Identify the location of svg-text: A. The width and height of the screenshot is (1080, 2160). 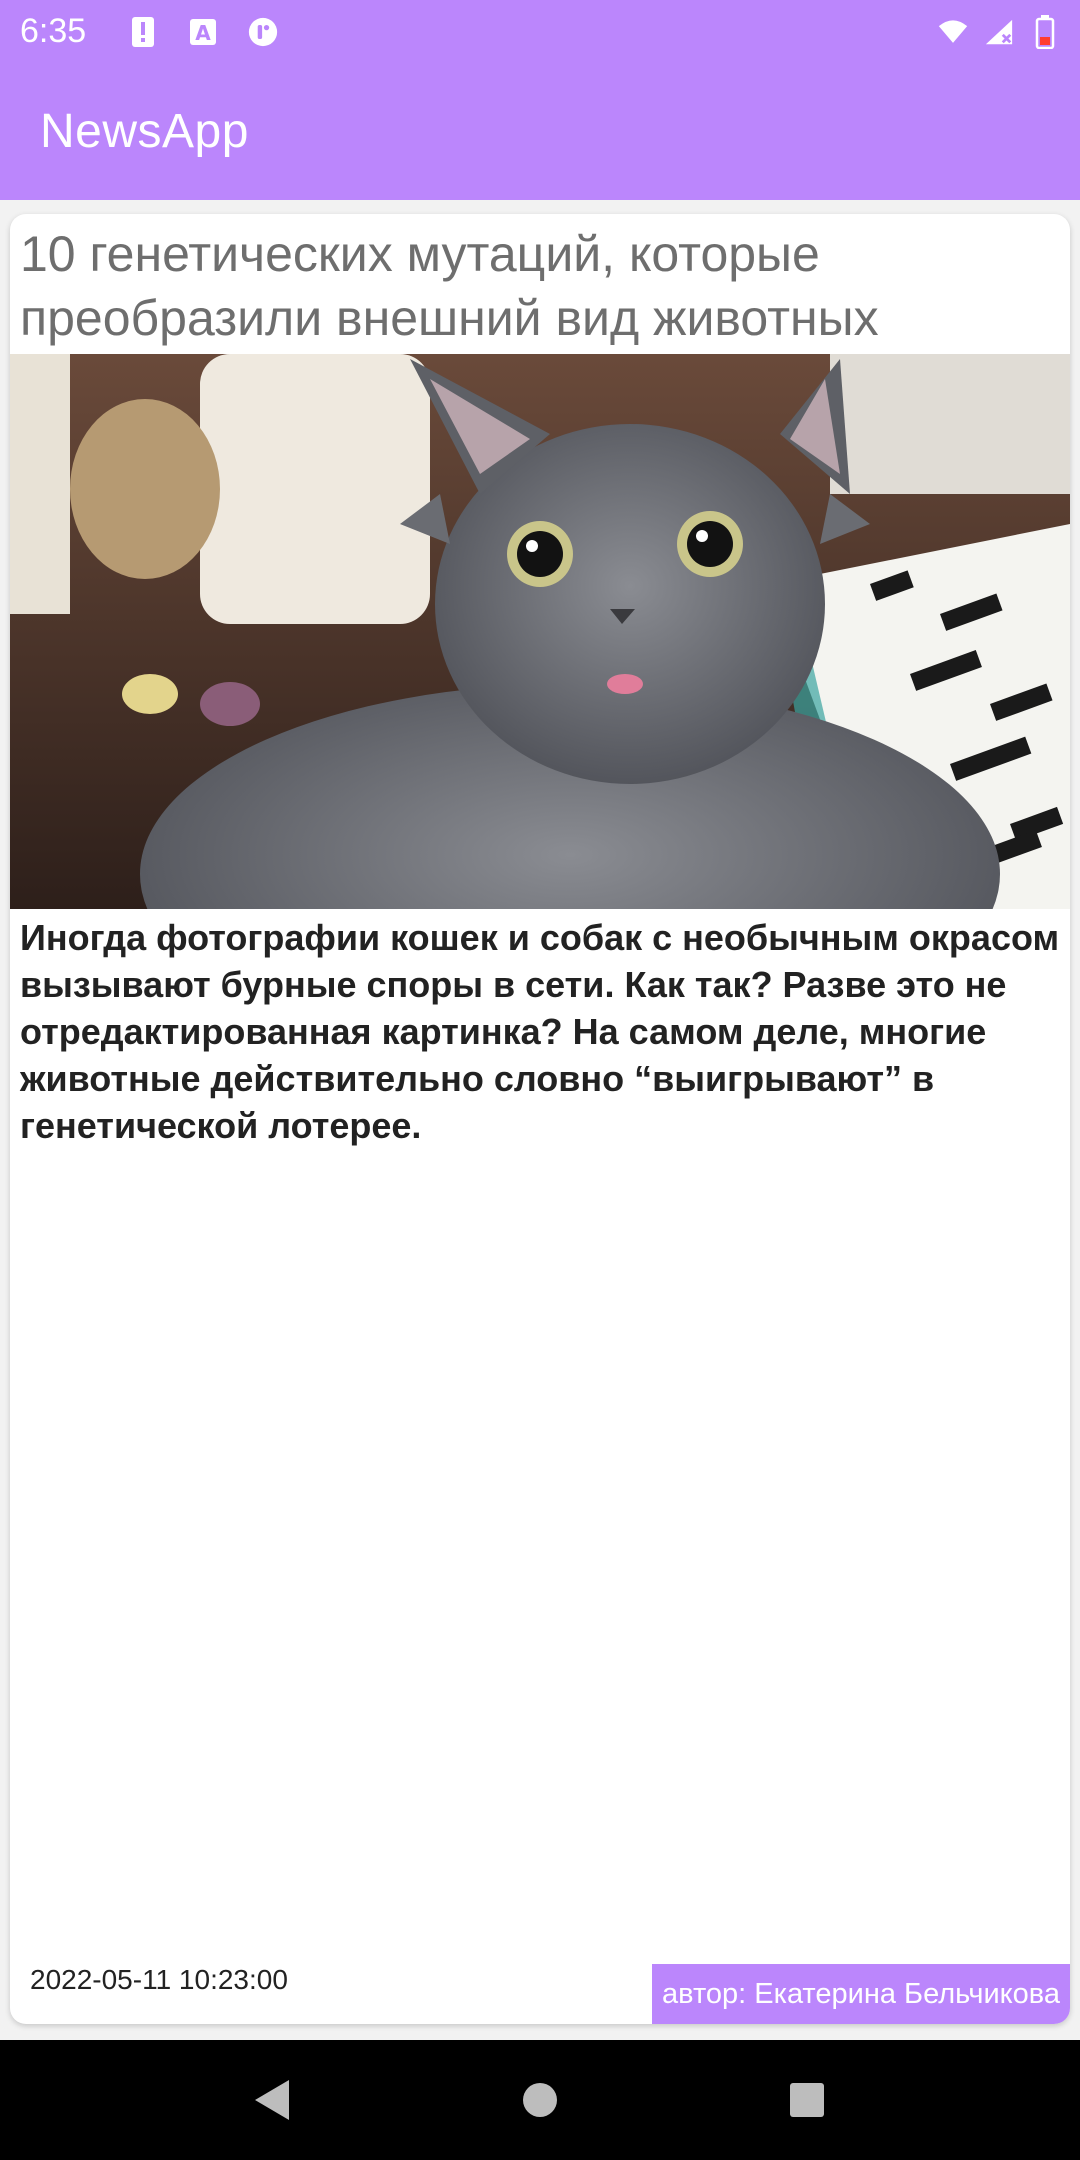
(203, 33).